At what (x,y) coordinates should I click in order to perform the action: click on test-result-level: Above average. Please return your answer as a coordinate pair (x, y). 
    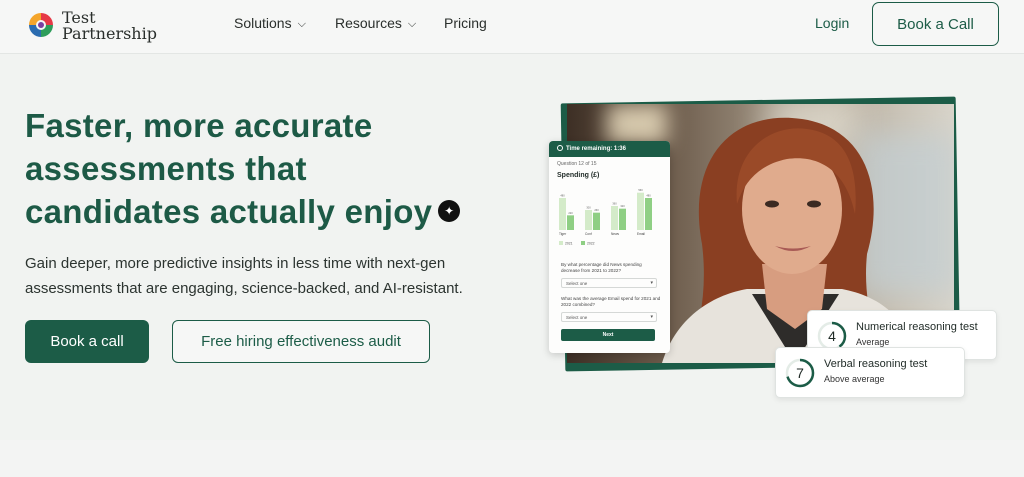
    Looking at the image, I should click on (854, 379).